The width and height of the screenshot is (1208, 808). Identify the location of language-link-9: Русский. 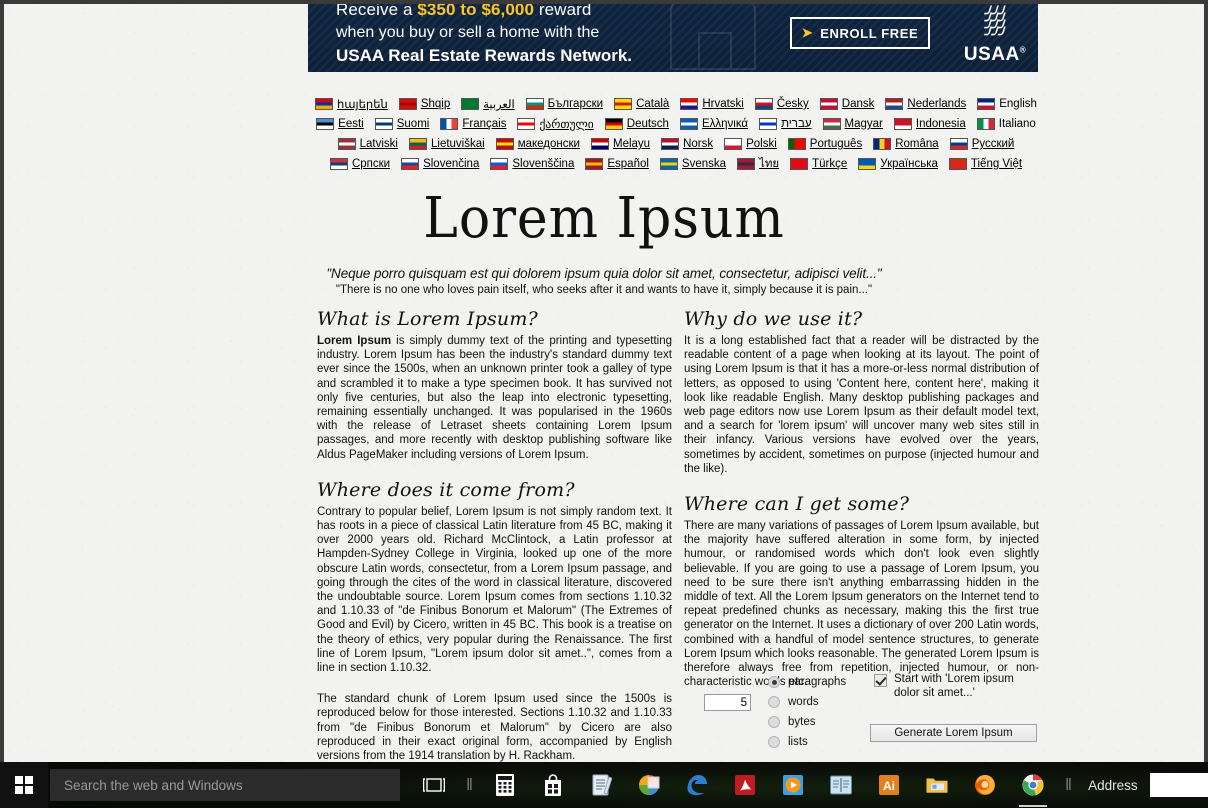
(981, 144).